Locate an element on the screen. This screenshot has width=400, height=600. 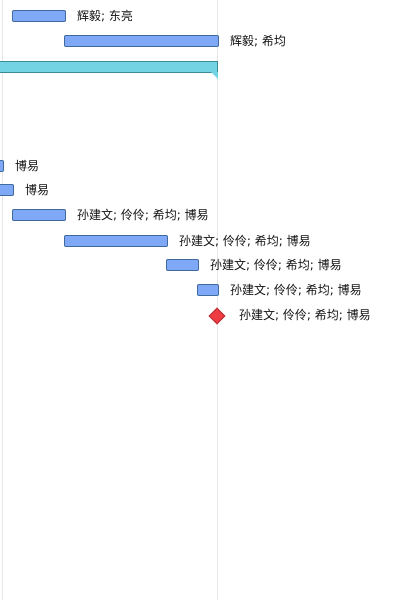
milestone-diamond is located at coordinates (217, 316).